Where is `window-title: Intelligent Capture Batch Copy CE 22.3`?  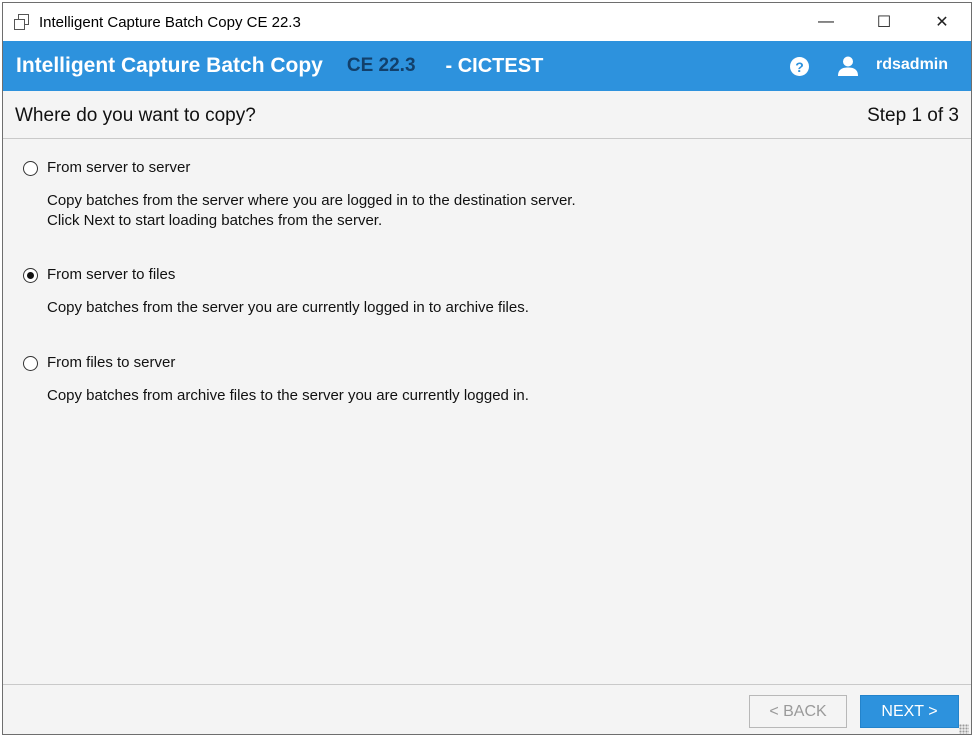 window-title: Intelligent Capture Batch Copy CE 22.3 is located at coordinates (170, 22).